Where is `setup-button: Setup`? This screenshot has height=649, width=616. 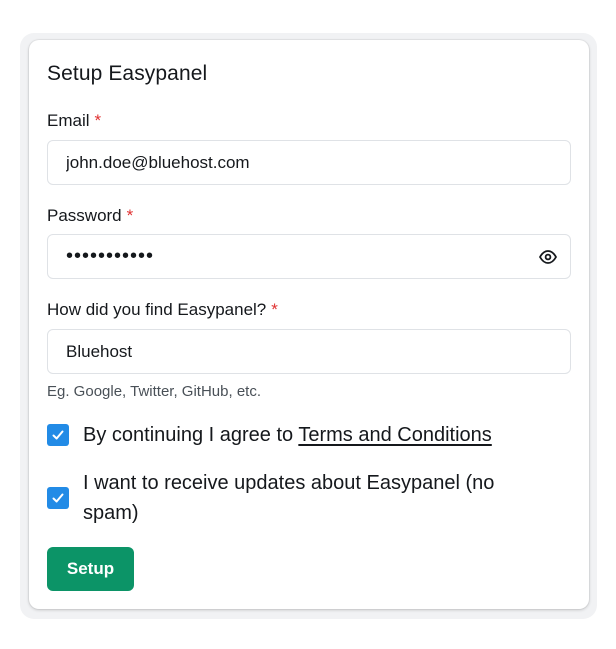 setup-button: Setup is located at coordinates (90, 569).